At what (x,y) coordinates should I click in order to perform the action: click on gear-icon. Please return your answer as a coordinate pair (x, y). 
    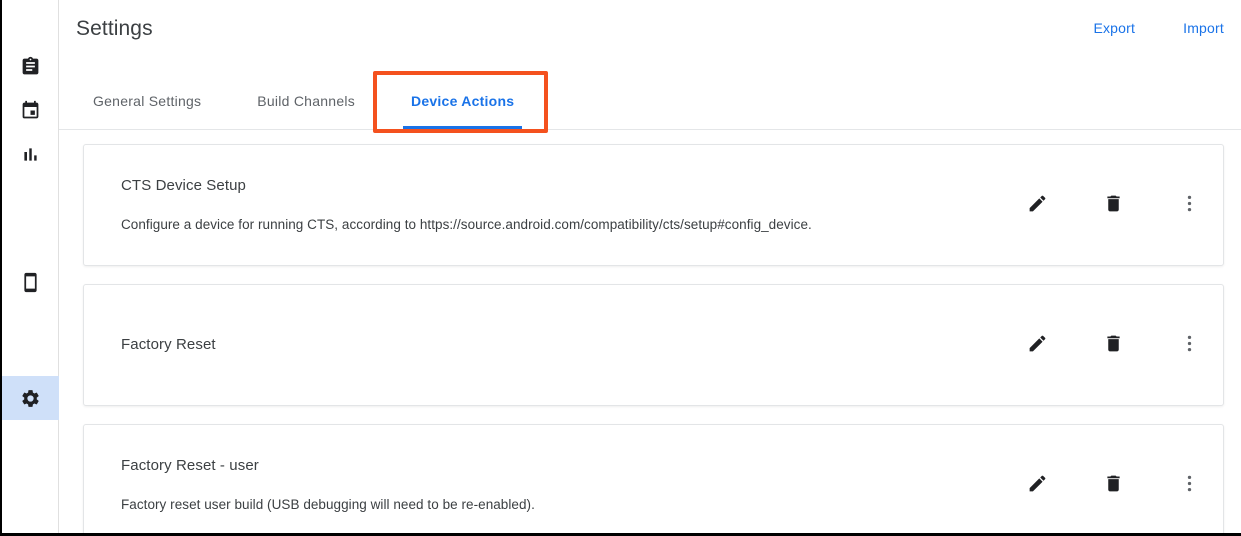
    Looking at the image, I should click on (30, 398).